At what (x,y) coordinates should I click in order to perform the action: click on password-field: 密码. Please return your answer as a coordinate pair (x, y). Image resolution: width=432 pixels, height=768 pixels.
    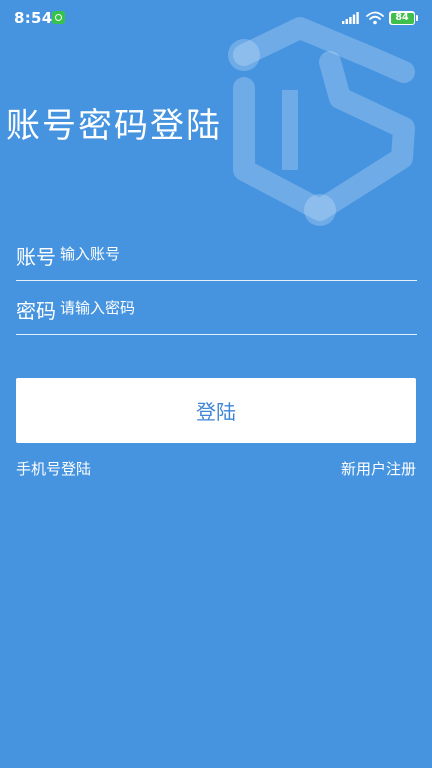
    Looking at the image, I should click on (216, 313).